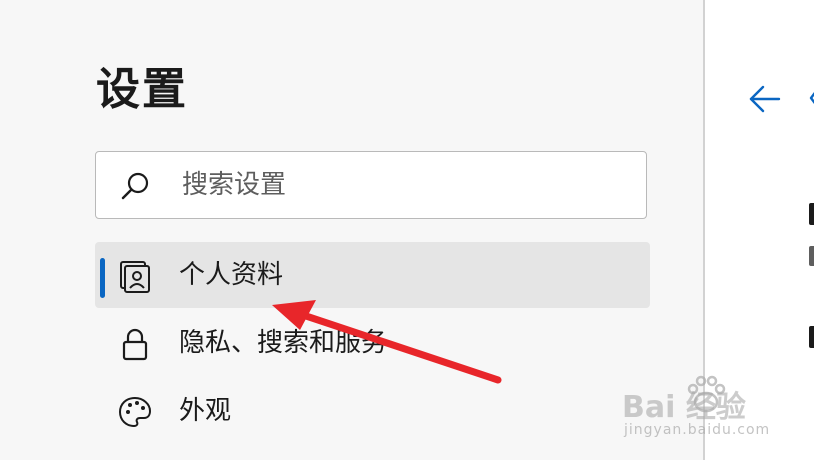  I want to click on palette-icon, so click(135, 412).